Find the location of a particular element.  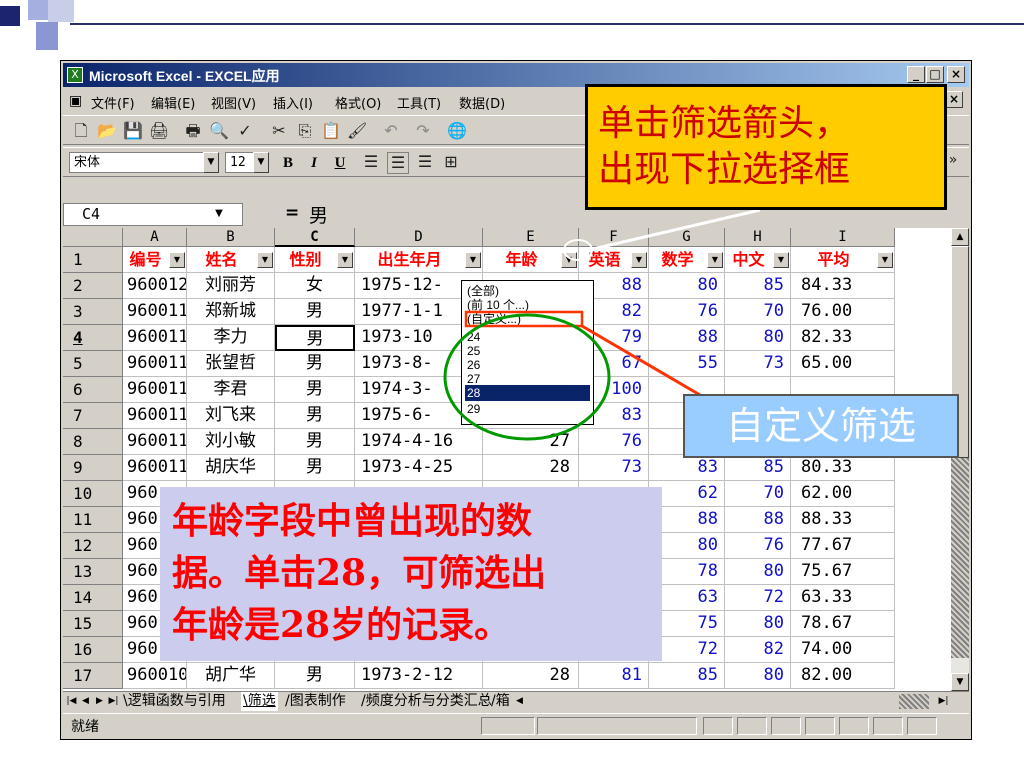

cell-a7: 9600115 is located at coordinates (155, 416).